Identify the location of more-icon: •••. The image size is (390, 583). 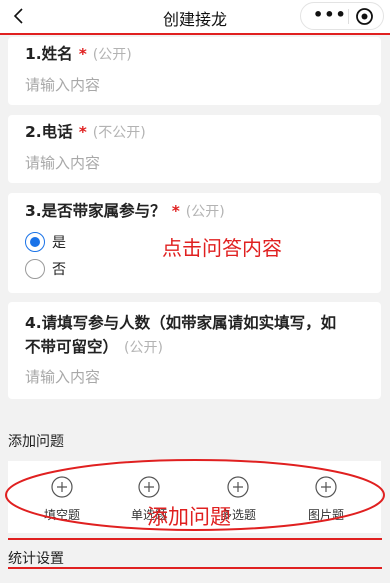
(330, 14).